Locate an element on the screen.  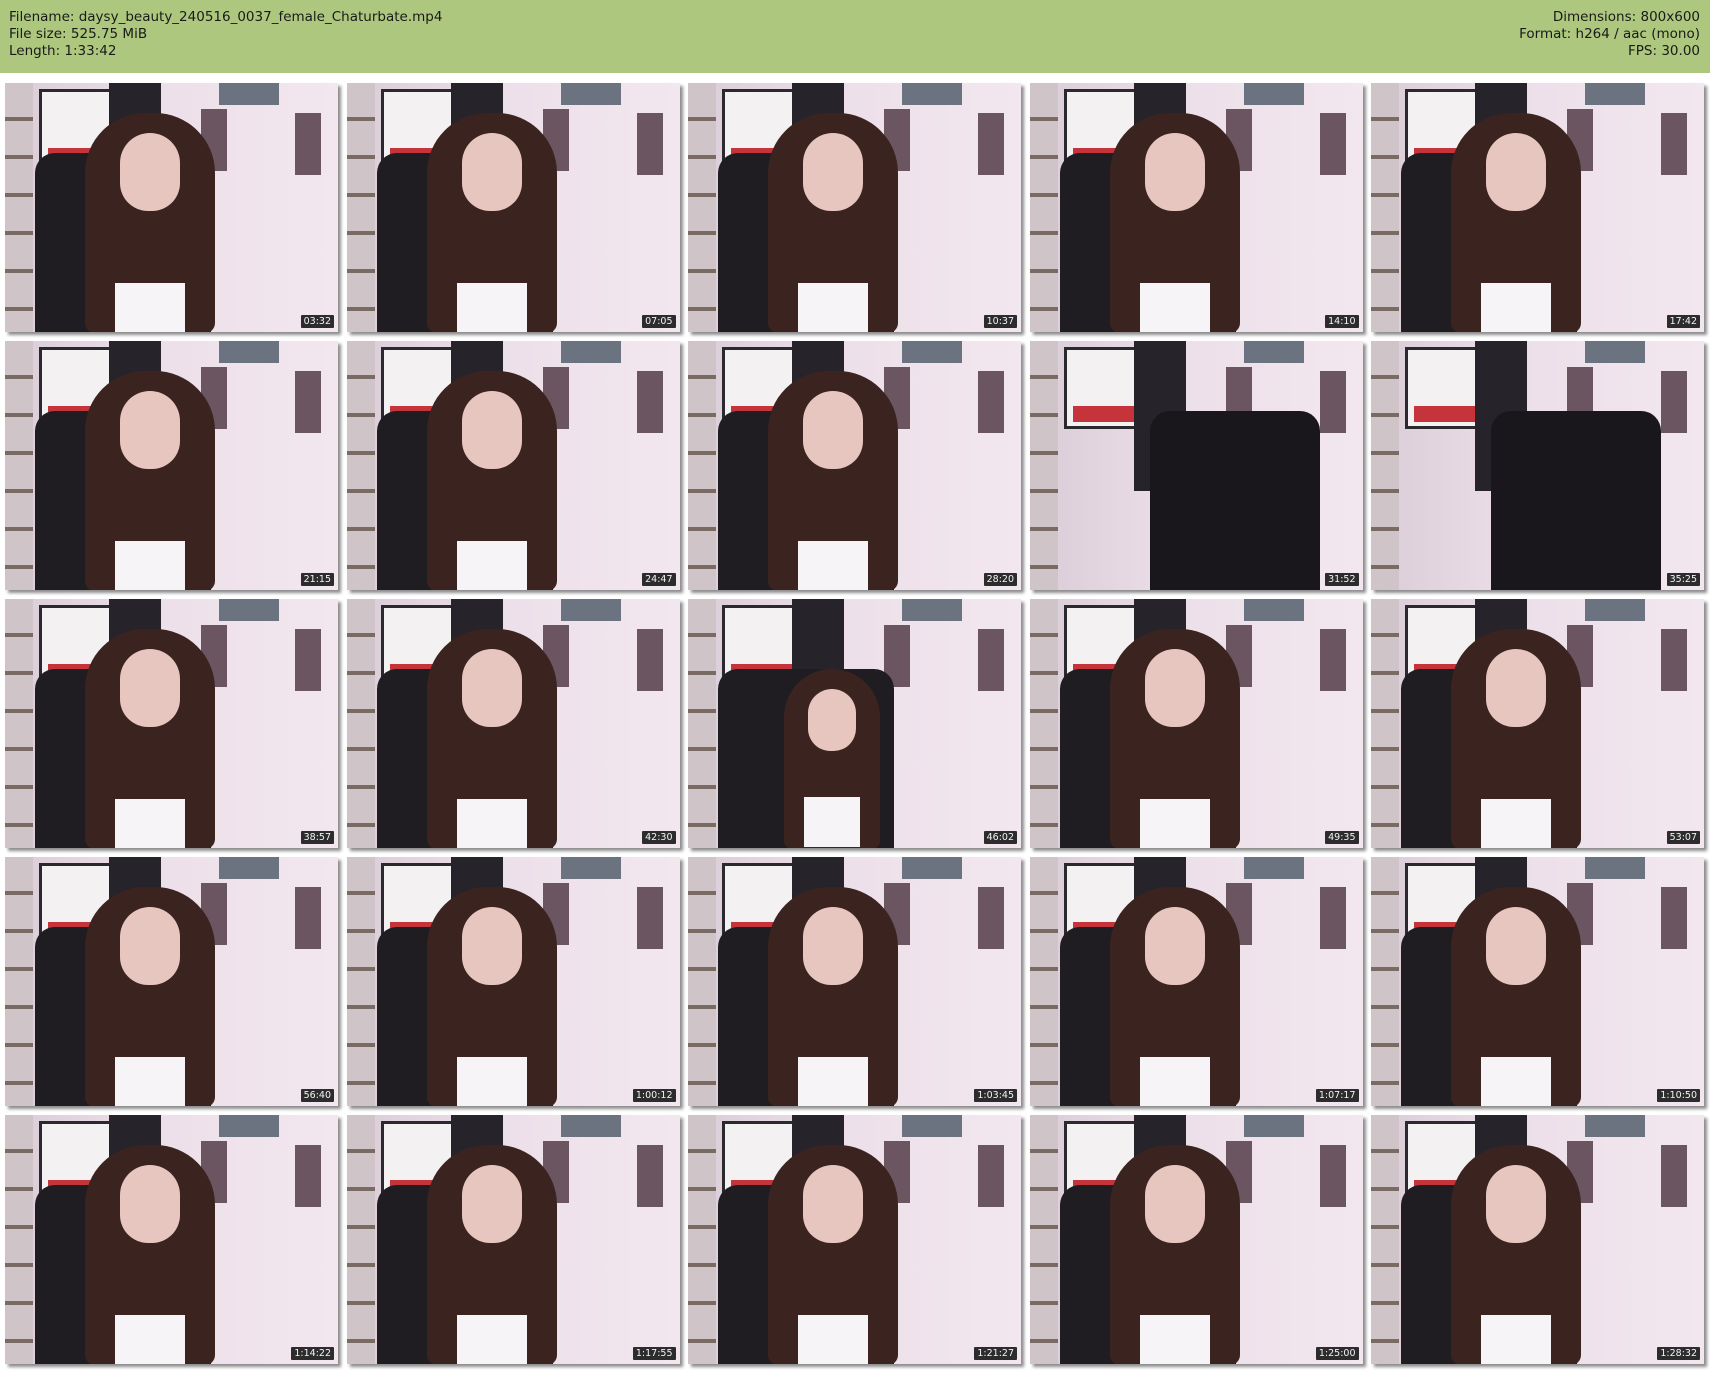
video-thumbnail: 35:25 is located at coordinates (1537, 465).